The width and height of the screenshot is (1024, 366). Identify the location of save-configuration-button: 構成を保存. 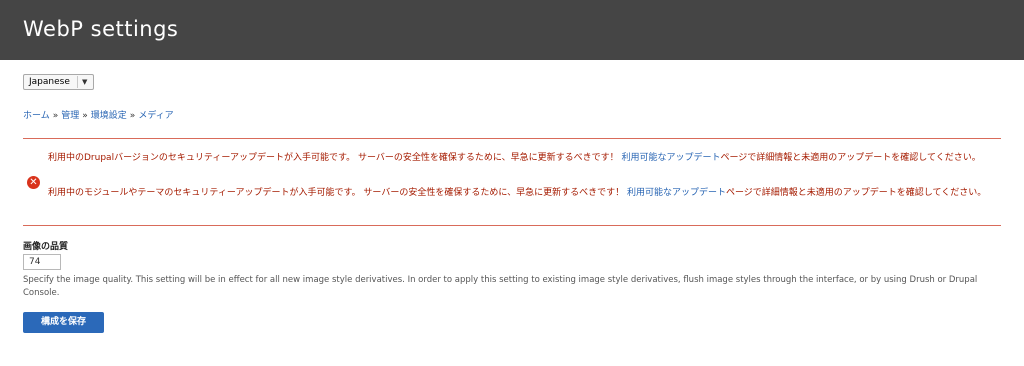
(63, 322).